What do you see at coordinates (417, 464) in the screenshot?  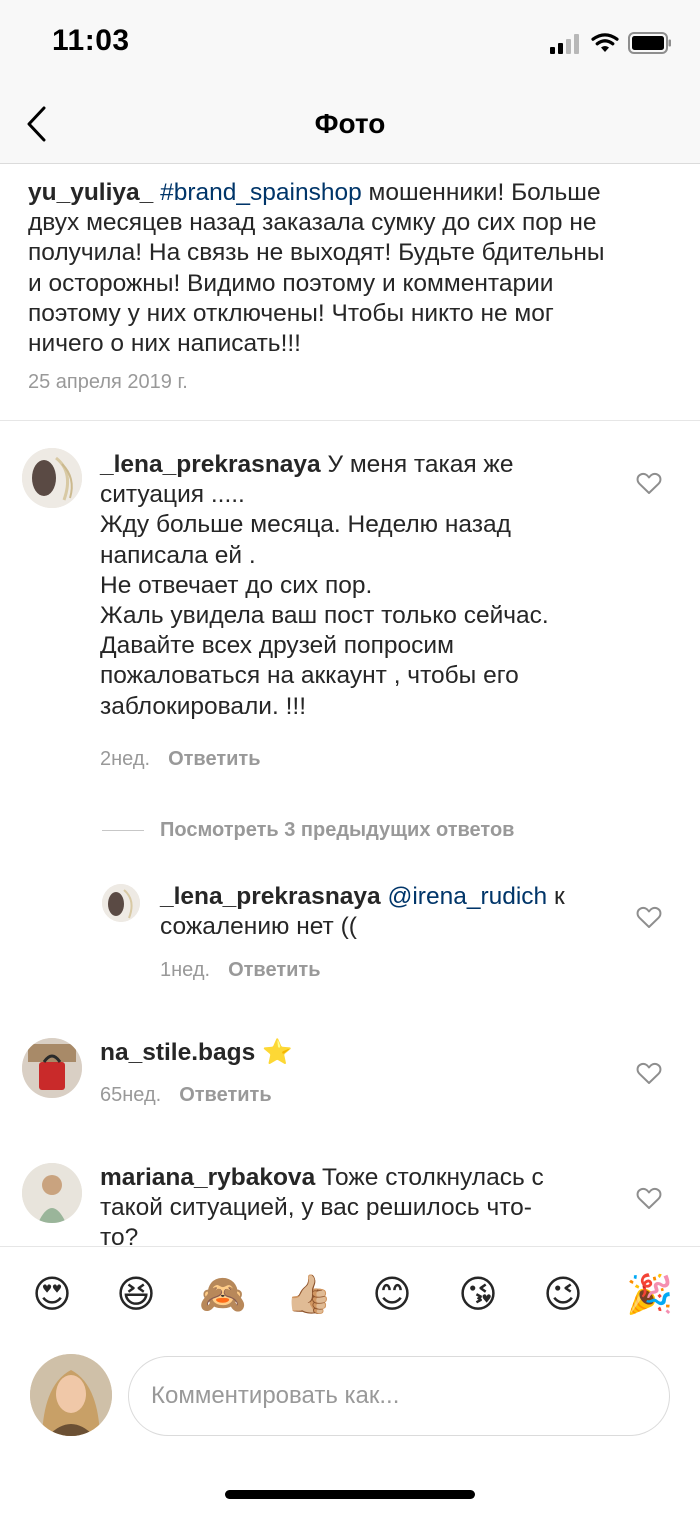 I see `comment-text: У меня такая же` at bounding box center [417, 464].